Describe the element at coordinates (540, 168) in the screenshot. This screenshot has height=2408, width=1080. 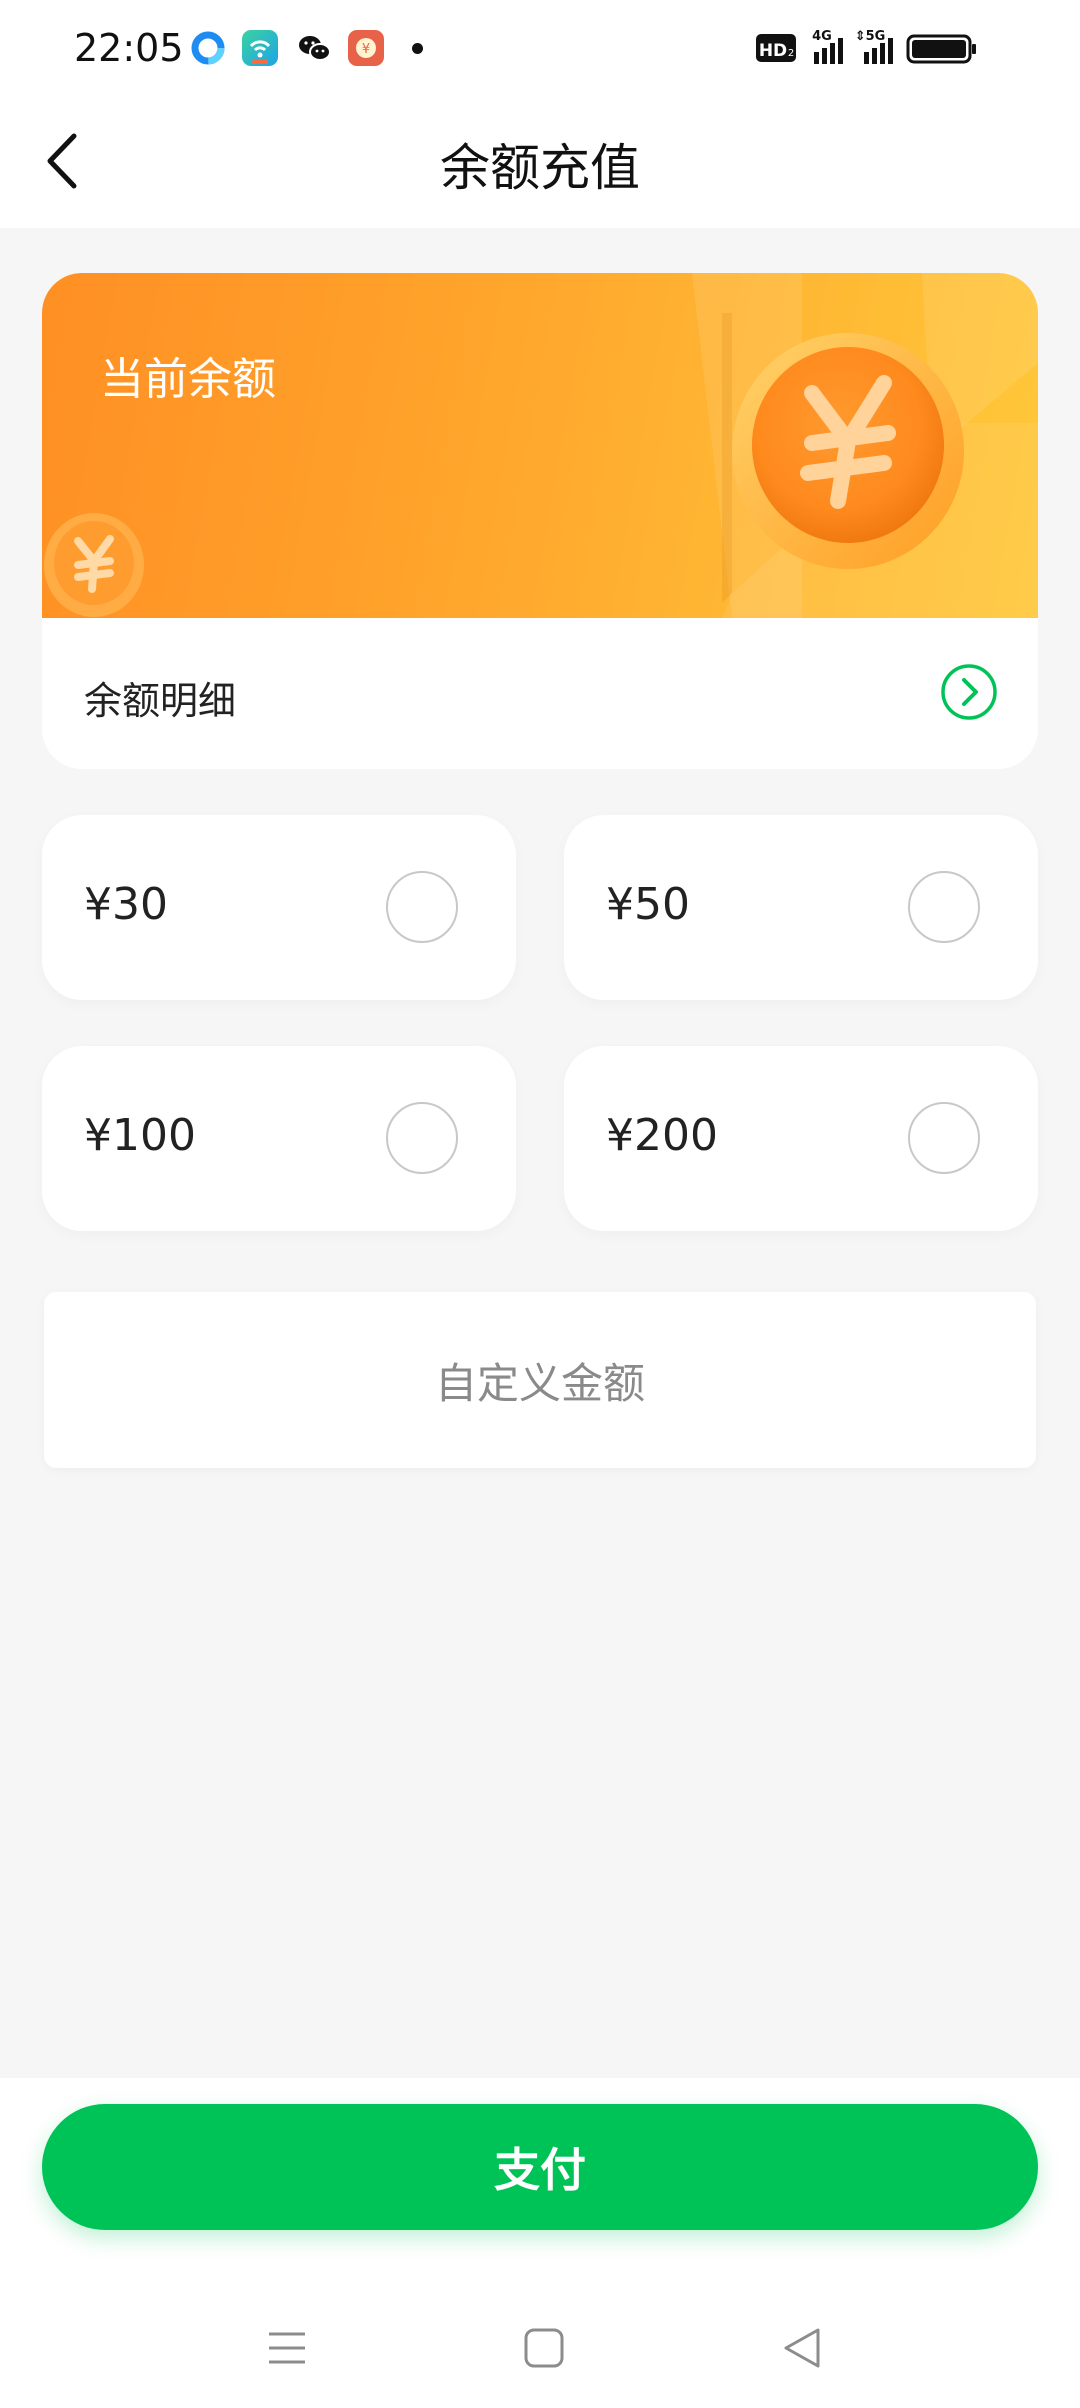
I see `page-title: 余额充值` at that location.